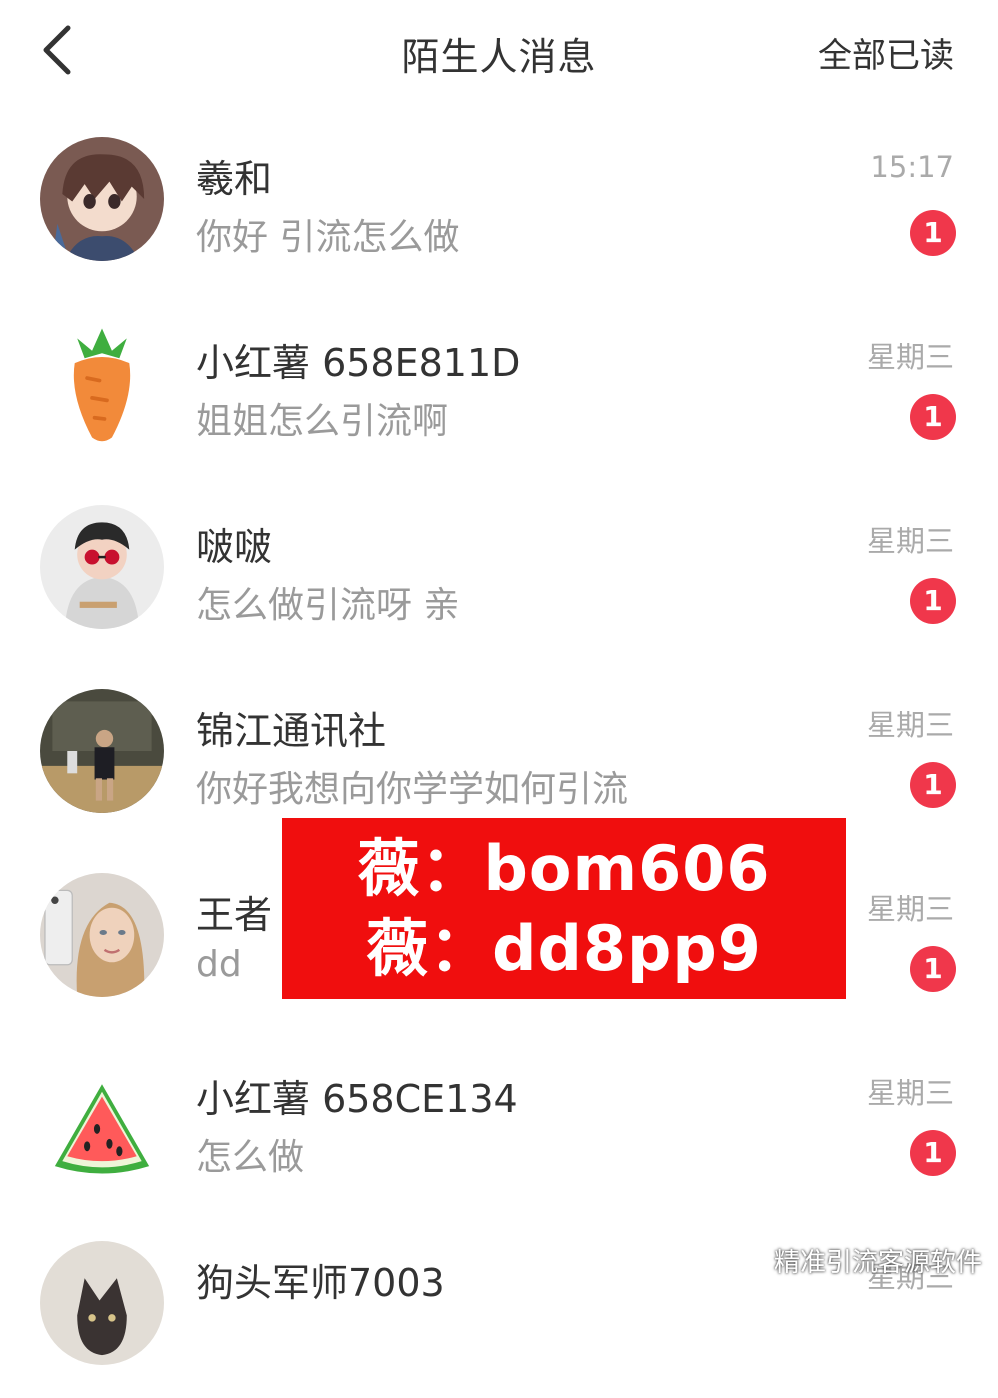 The height and width of the screenshot is (1398, 998). I want to click on watermelon-avatar, so click(102, 1119).